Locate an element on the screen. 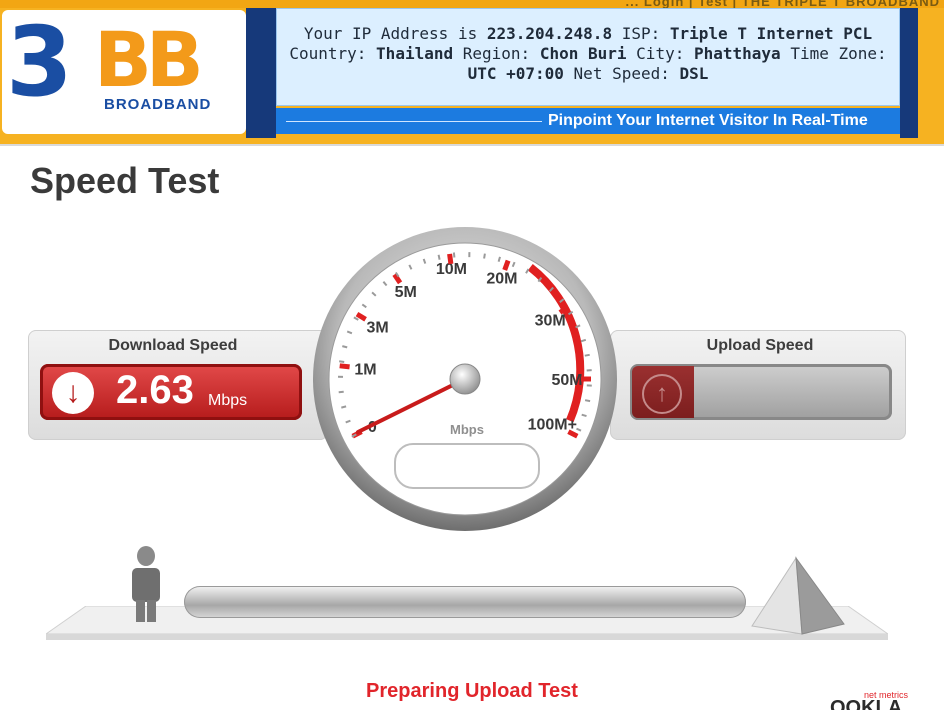  isp-label: ISP: is located at coordinates (641, 33).